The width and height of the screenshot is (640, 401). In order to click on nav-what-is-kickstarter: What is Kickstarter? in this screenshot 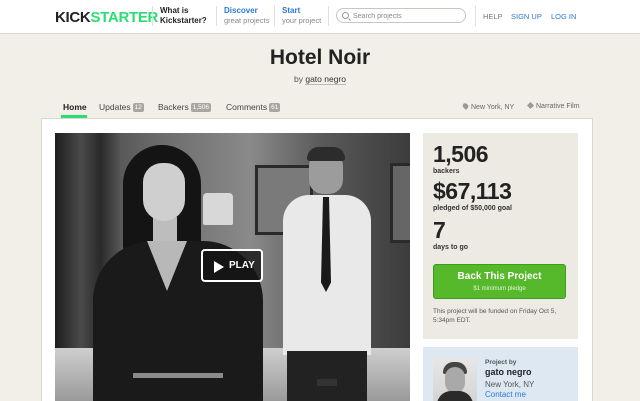, I will do `click(183, 16)`.